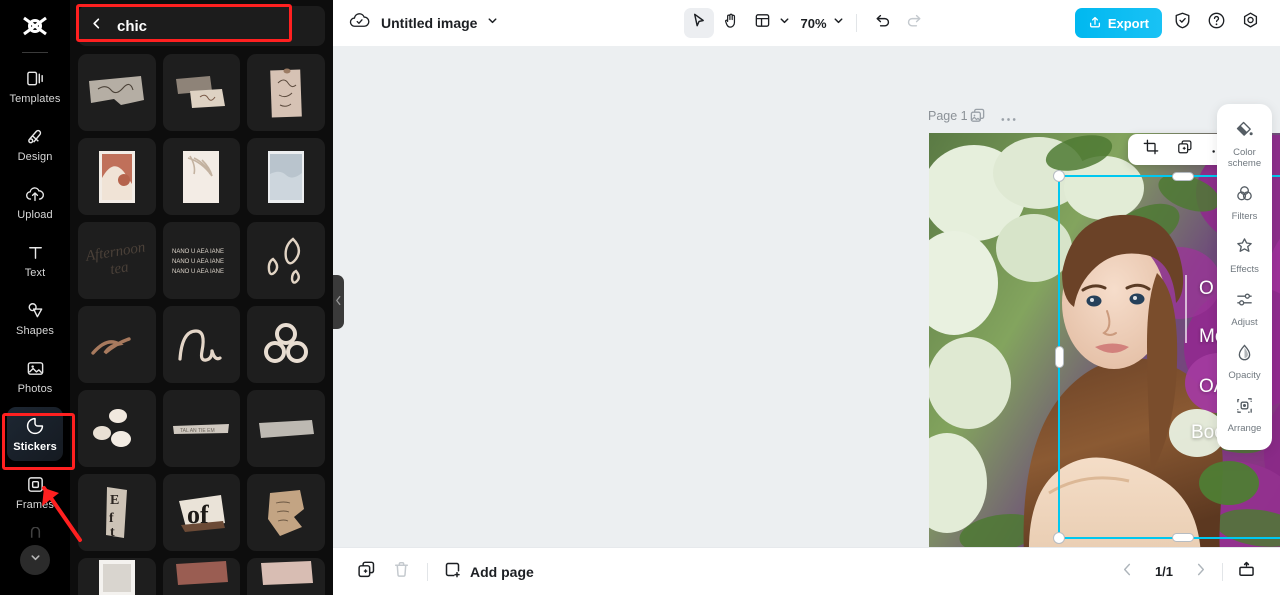 This screenshot has width=1280, height=595. I want to click on layout-chevron-down-icon, so click(783, 23).